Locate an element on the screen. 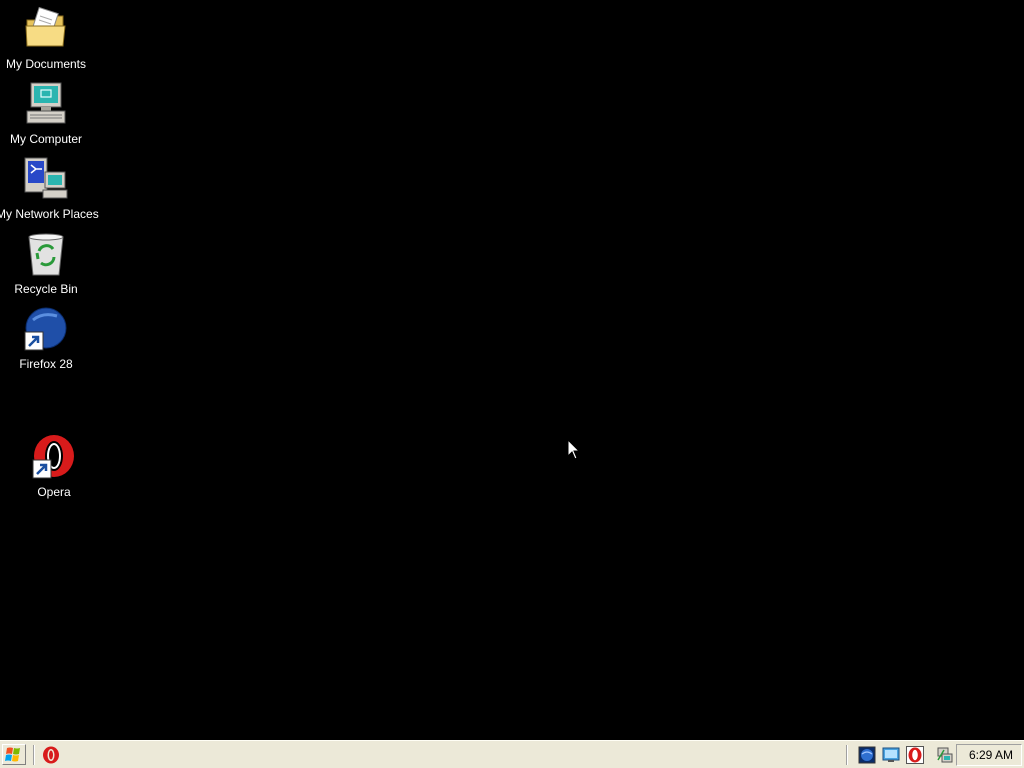  desktop-icon-my-network-places: My Network Places is located at coordinates (49, 190).